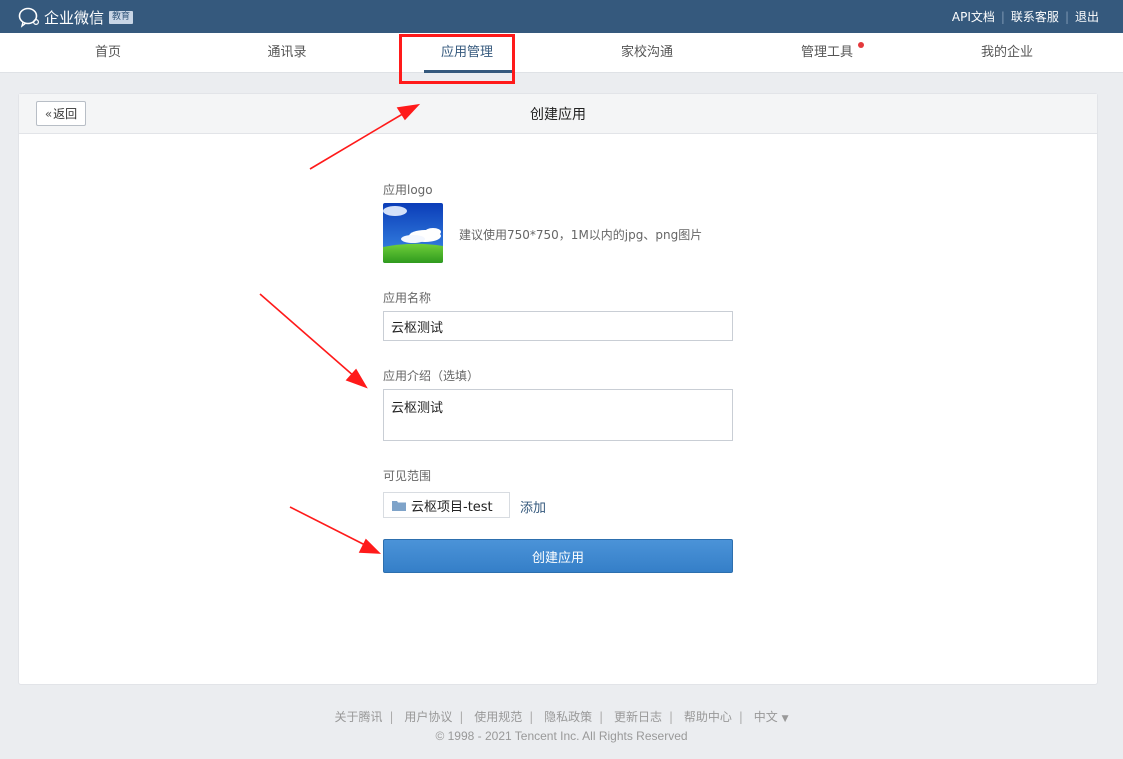 The width and height of the screenshot is (1123, 759). I want to click on logo-hint: 建议使用750*750，1M以内的jpg、png图片, so click(581, 235).